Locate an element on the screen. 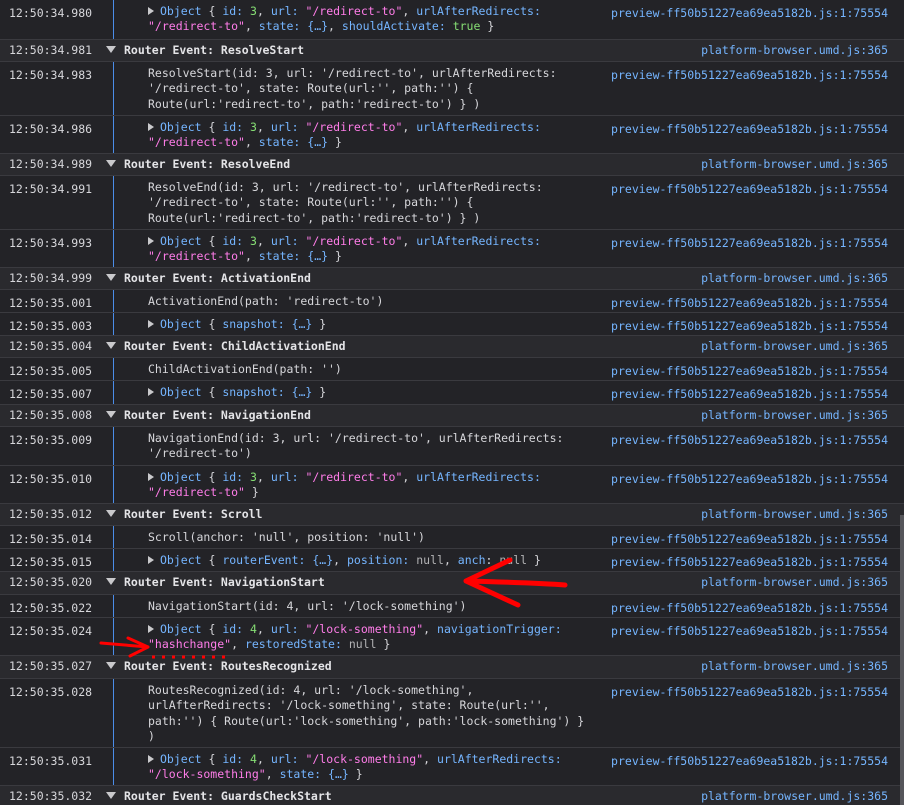  null: null is located at coordinates (362, 644).